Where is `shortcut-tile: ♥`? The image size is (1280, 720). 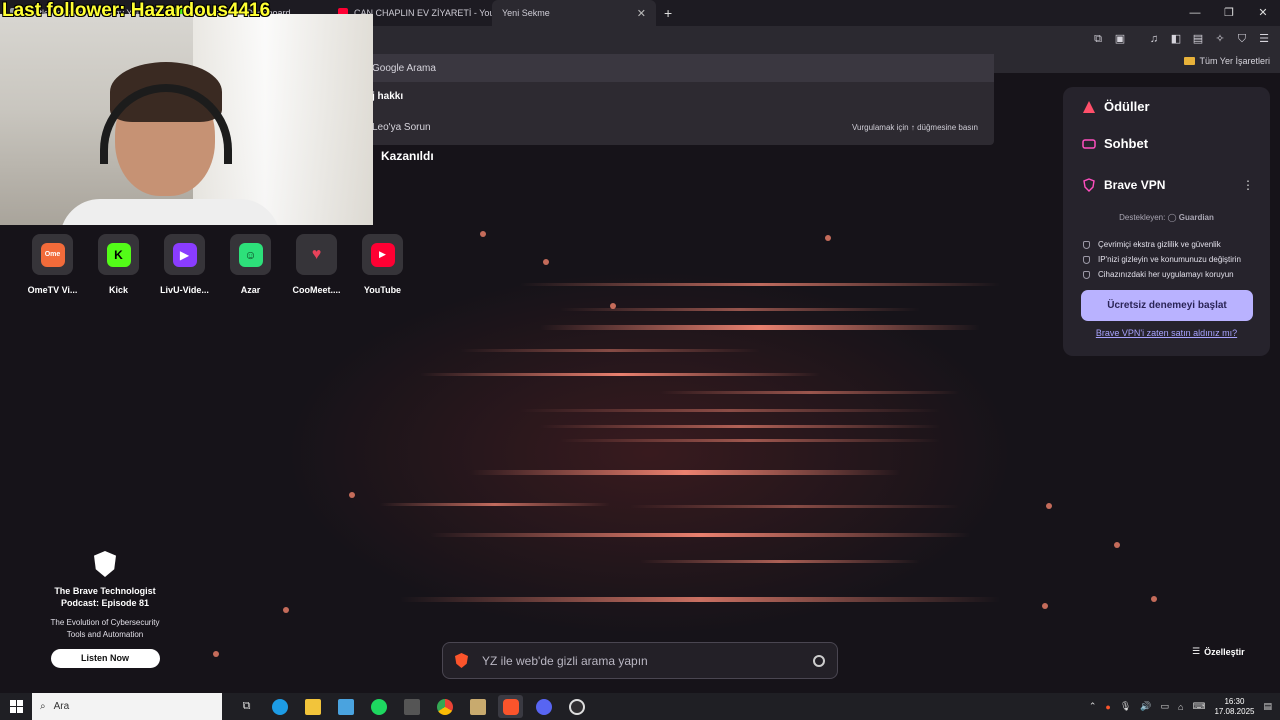 shortcut-tile: ♥ is located at coordinates (316, 254).